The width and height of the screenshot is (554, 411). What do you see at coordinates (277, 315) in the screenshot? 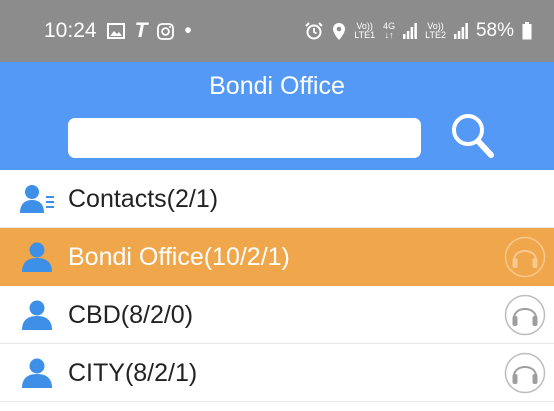
I see `list-item-cbd: CBD(8/2/0)` at bounding box center [277, 315].